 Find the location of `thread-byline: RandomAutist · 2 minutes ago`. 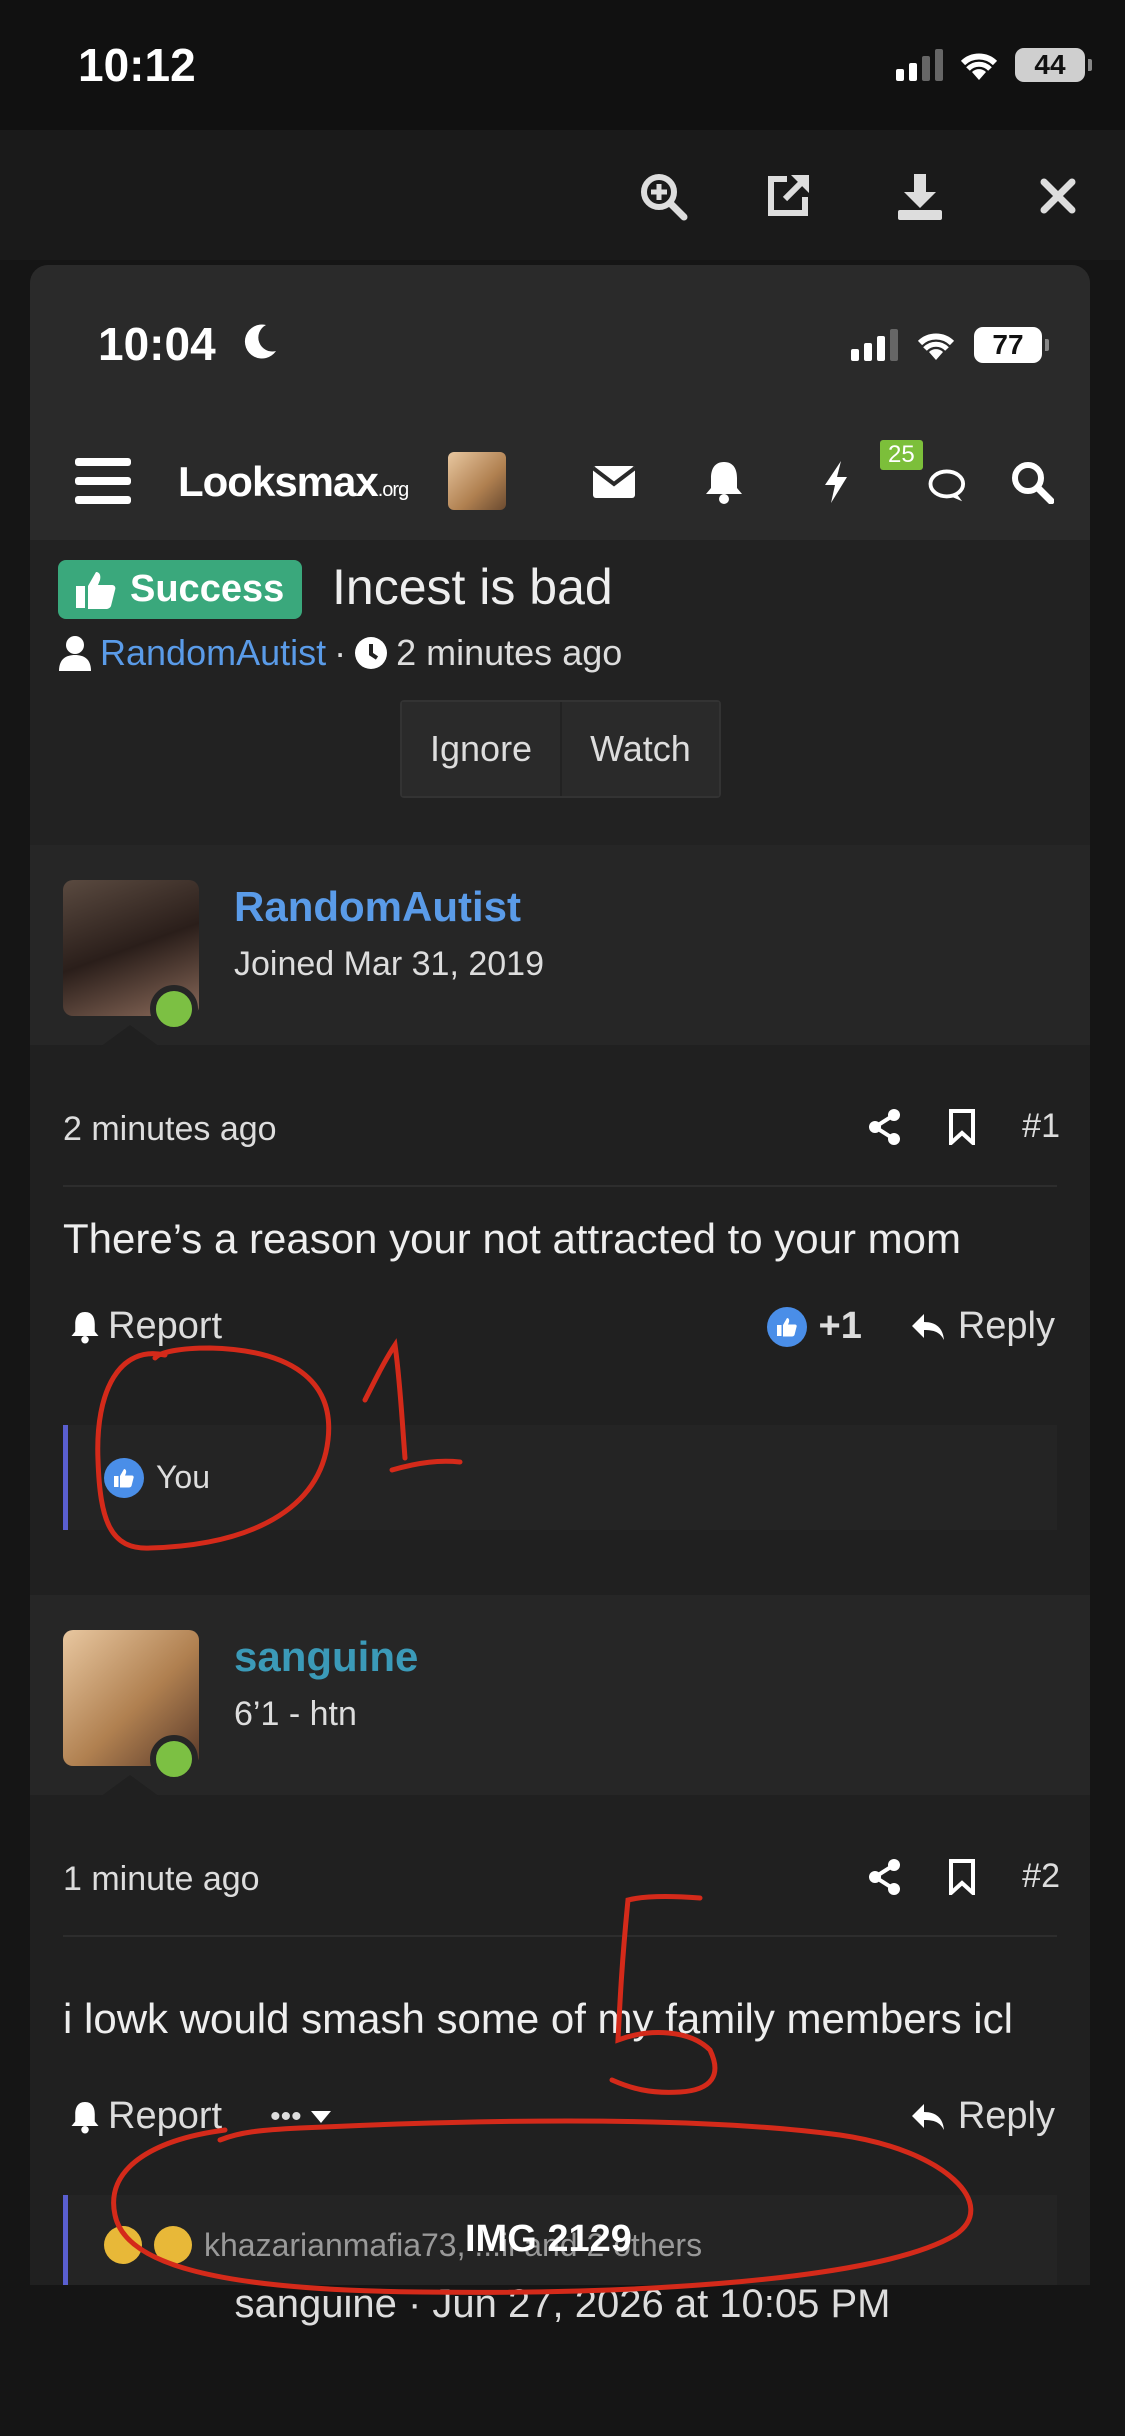

thread-byline: RandomAutist · 2 minutes ago is located at coordinates (340, 653).